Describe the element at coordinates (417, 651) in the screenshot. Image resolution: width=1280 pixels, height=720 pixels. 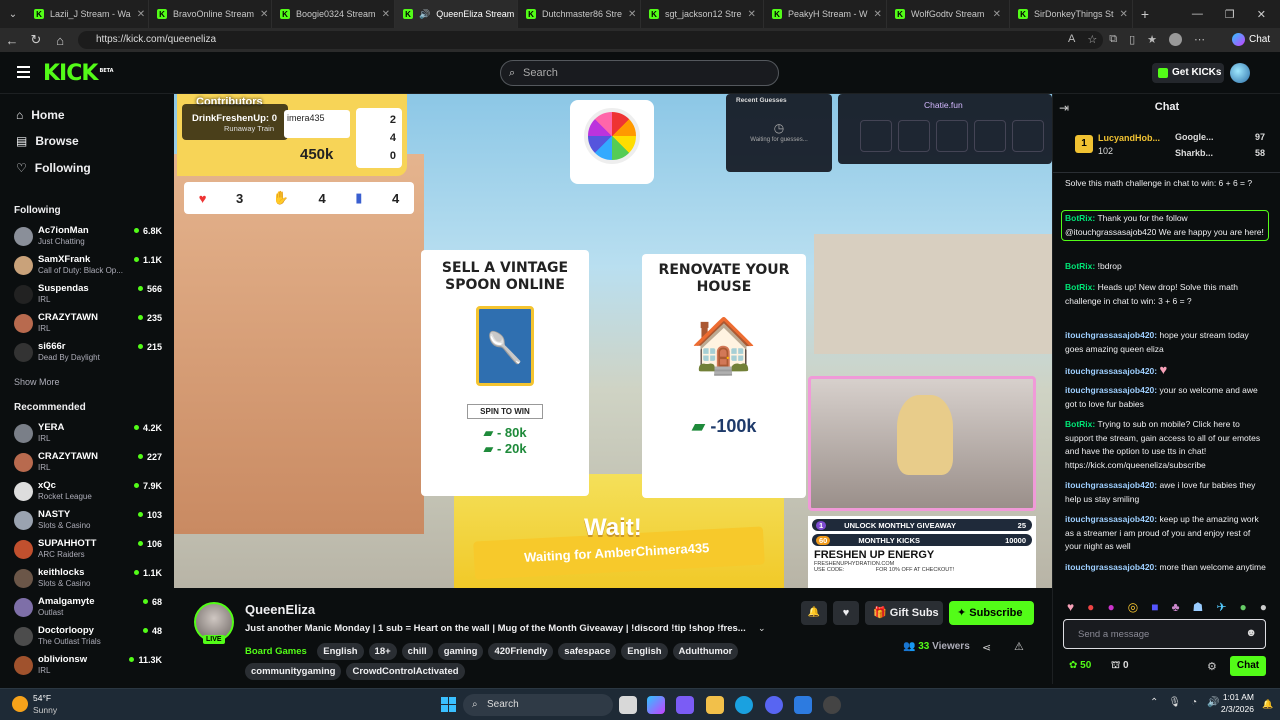
I see `tag: chill` at that location.